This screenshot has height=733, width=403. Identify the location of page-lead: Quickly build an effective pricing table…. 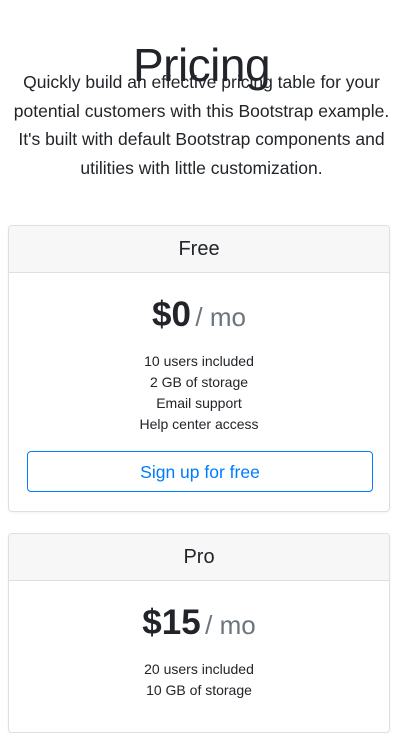
(201, 125).